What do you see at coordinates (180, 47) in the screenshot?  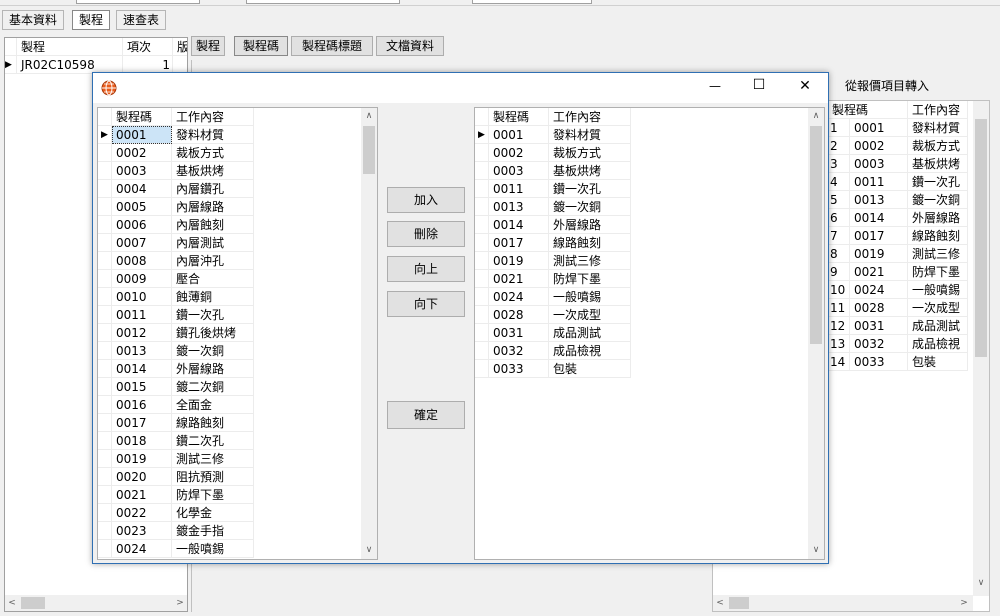 I see `col-header-version: 版` at bounding box center [180, 47].